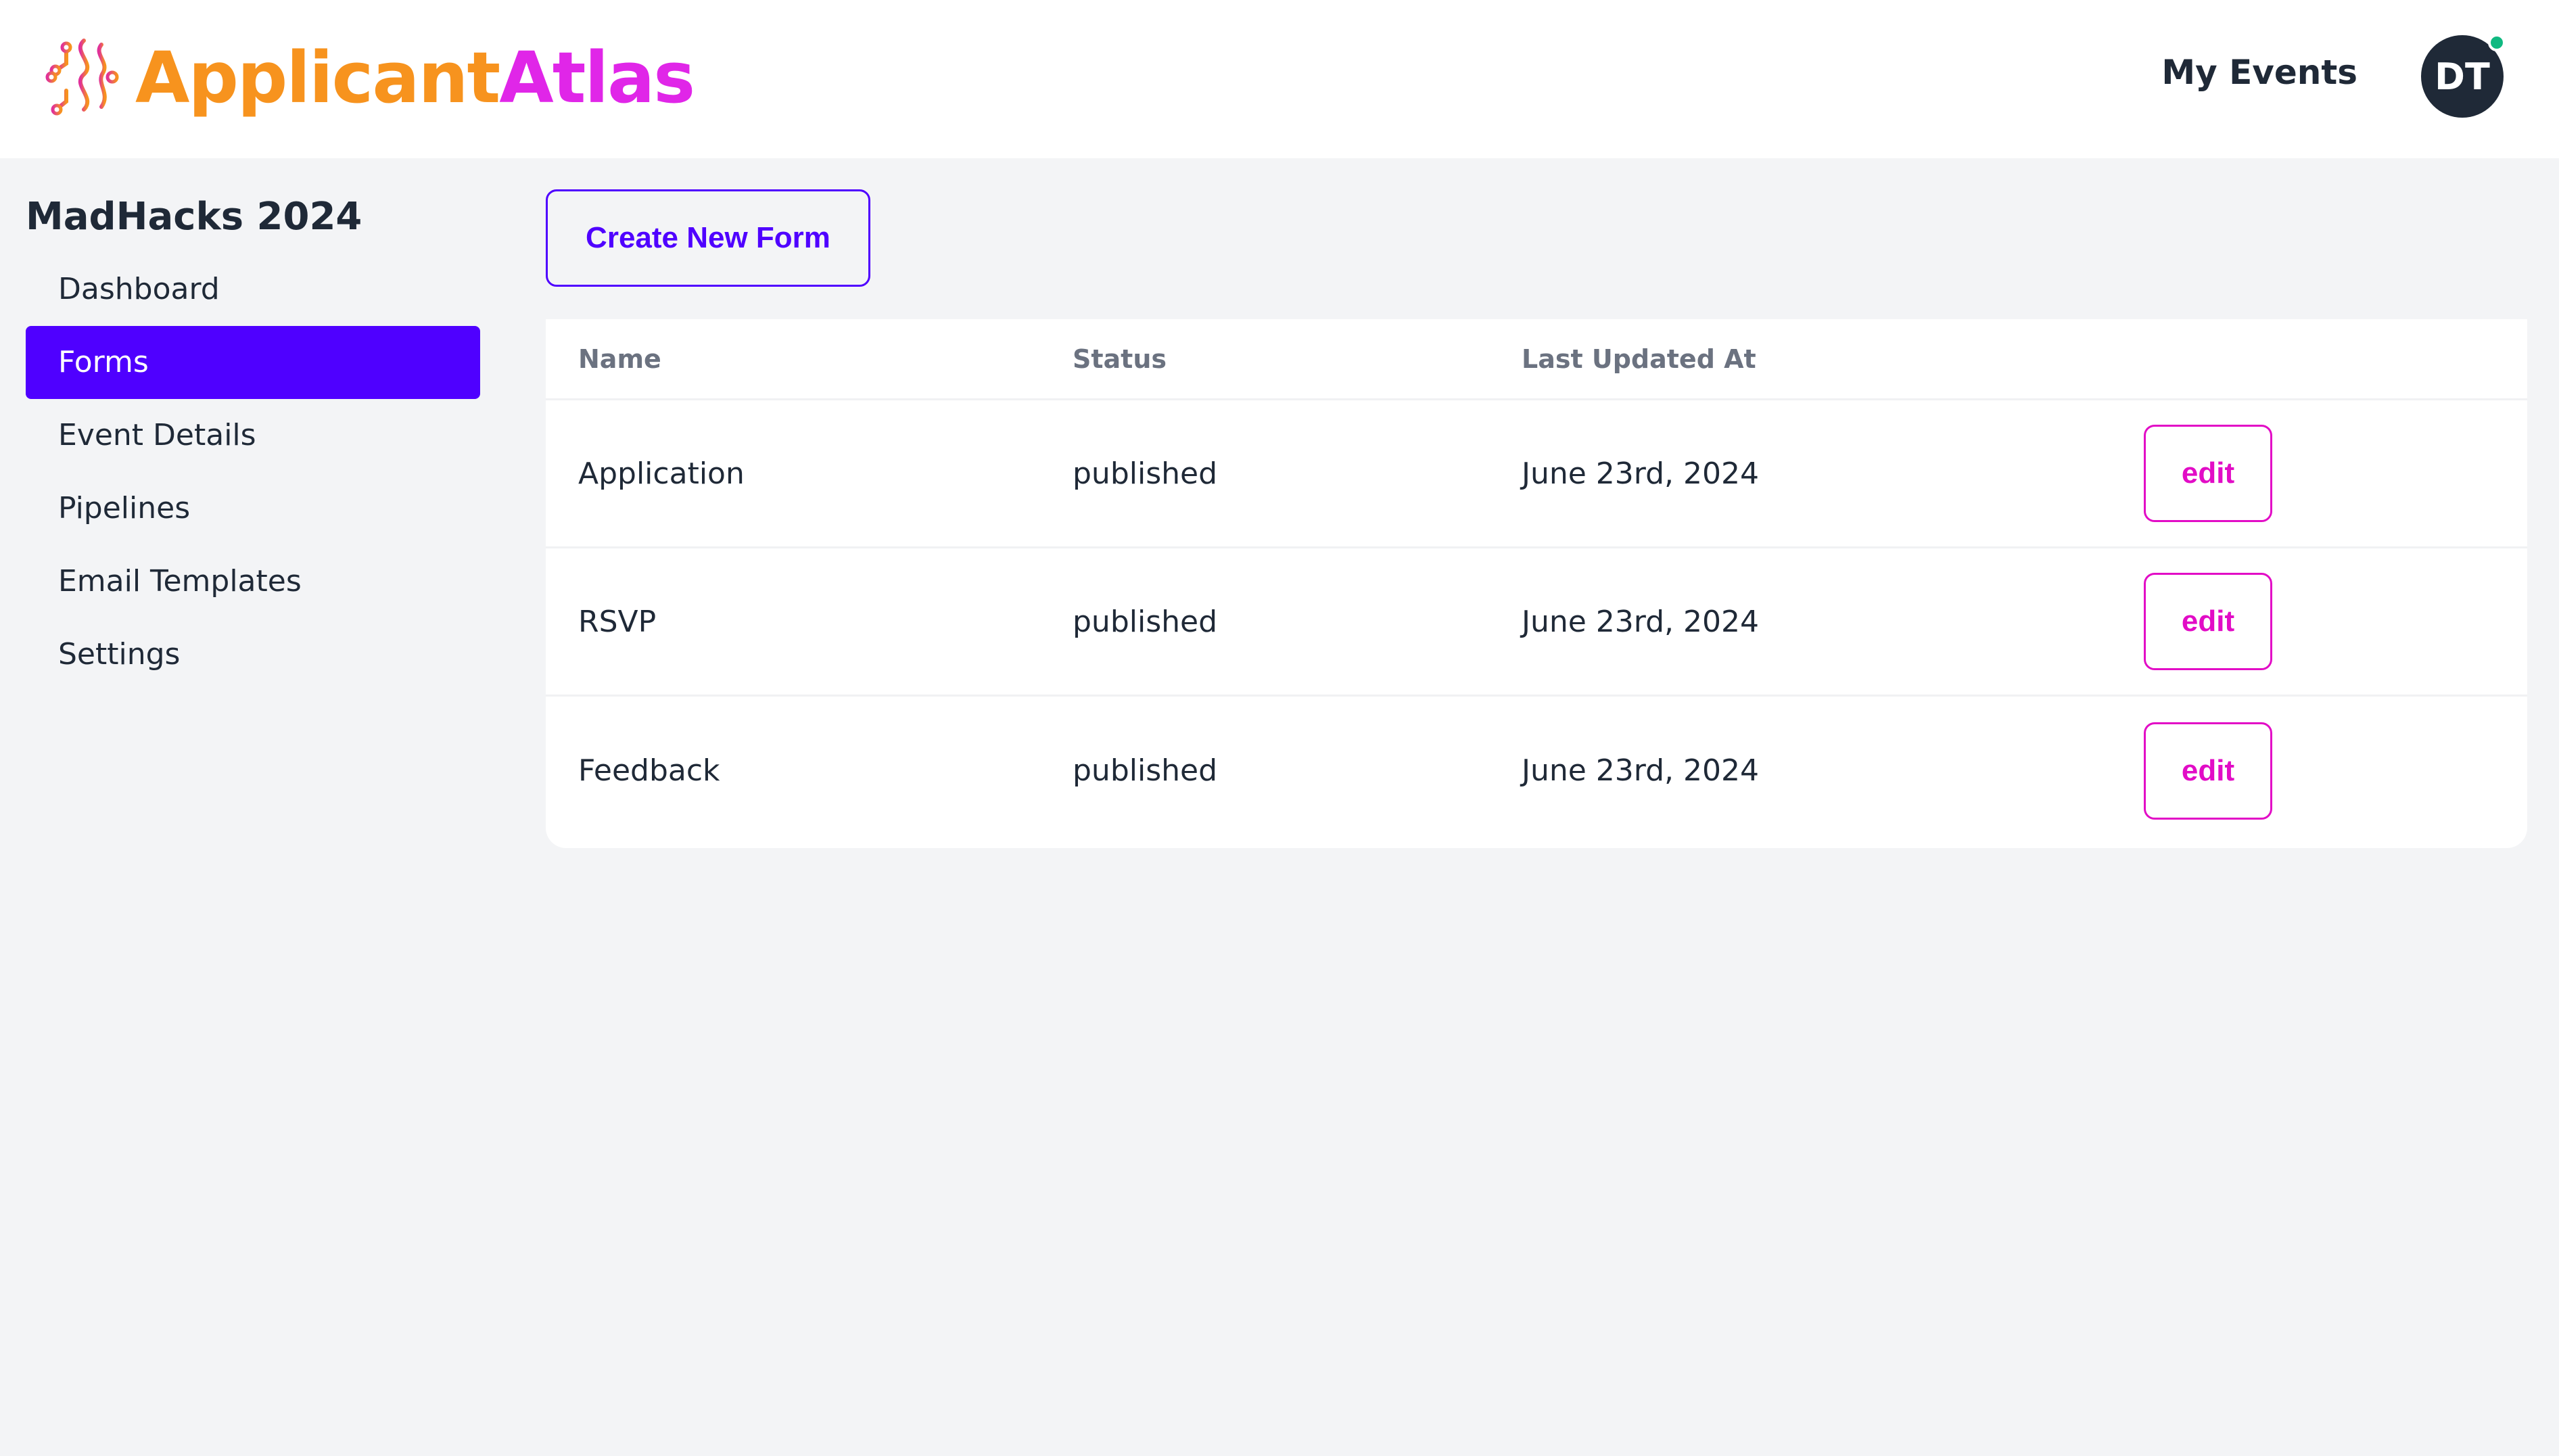  What do you see at coordinates (649, 770) in the screenshot?
I see `form-name: Feedback` at bounding box center [649, 770].